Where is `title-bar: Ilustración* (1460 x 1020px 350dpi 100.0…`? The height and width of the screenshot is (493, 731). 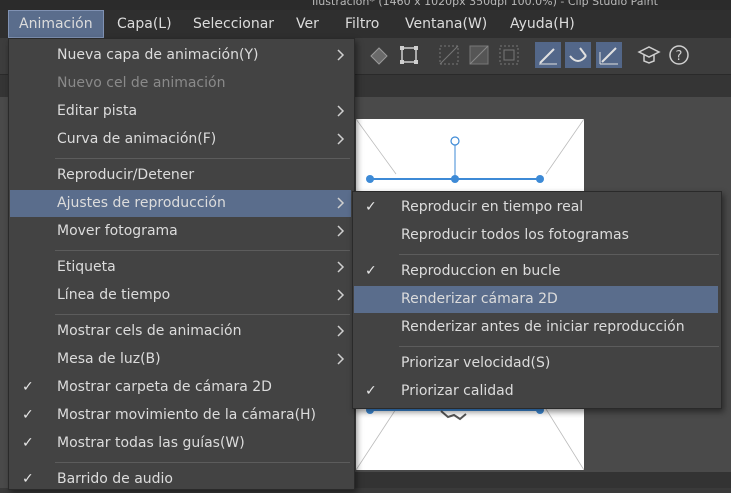 title-bar: Ilustración* (1460 x 1020px 350dpi 100.0… is located at coordinates (365, 5).